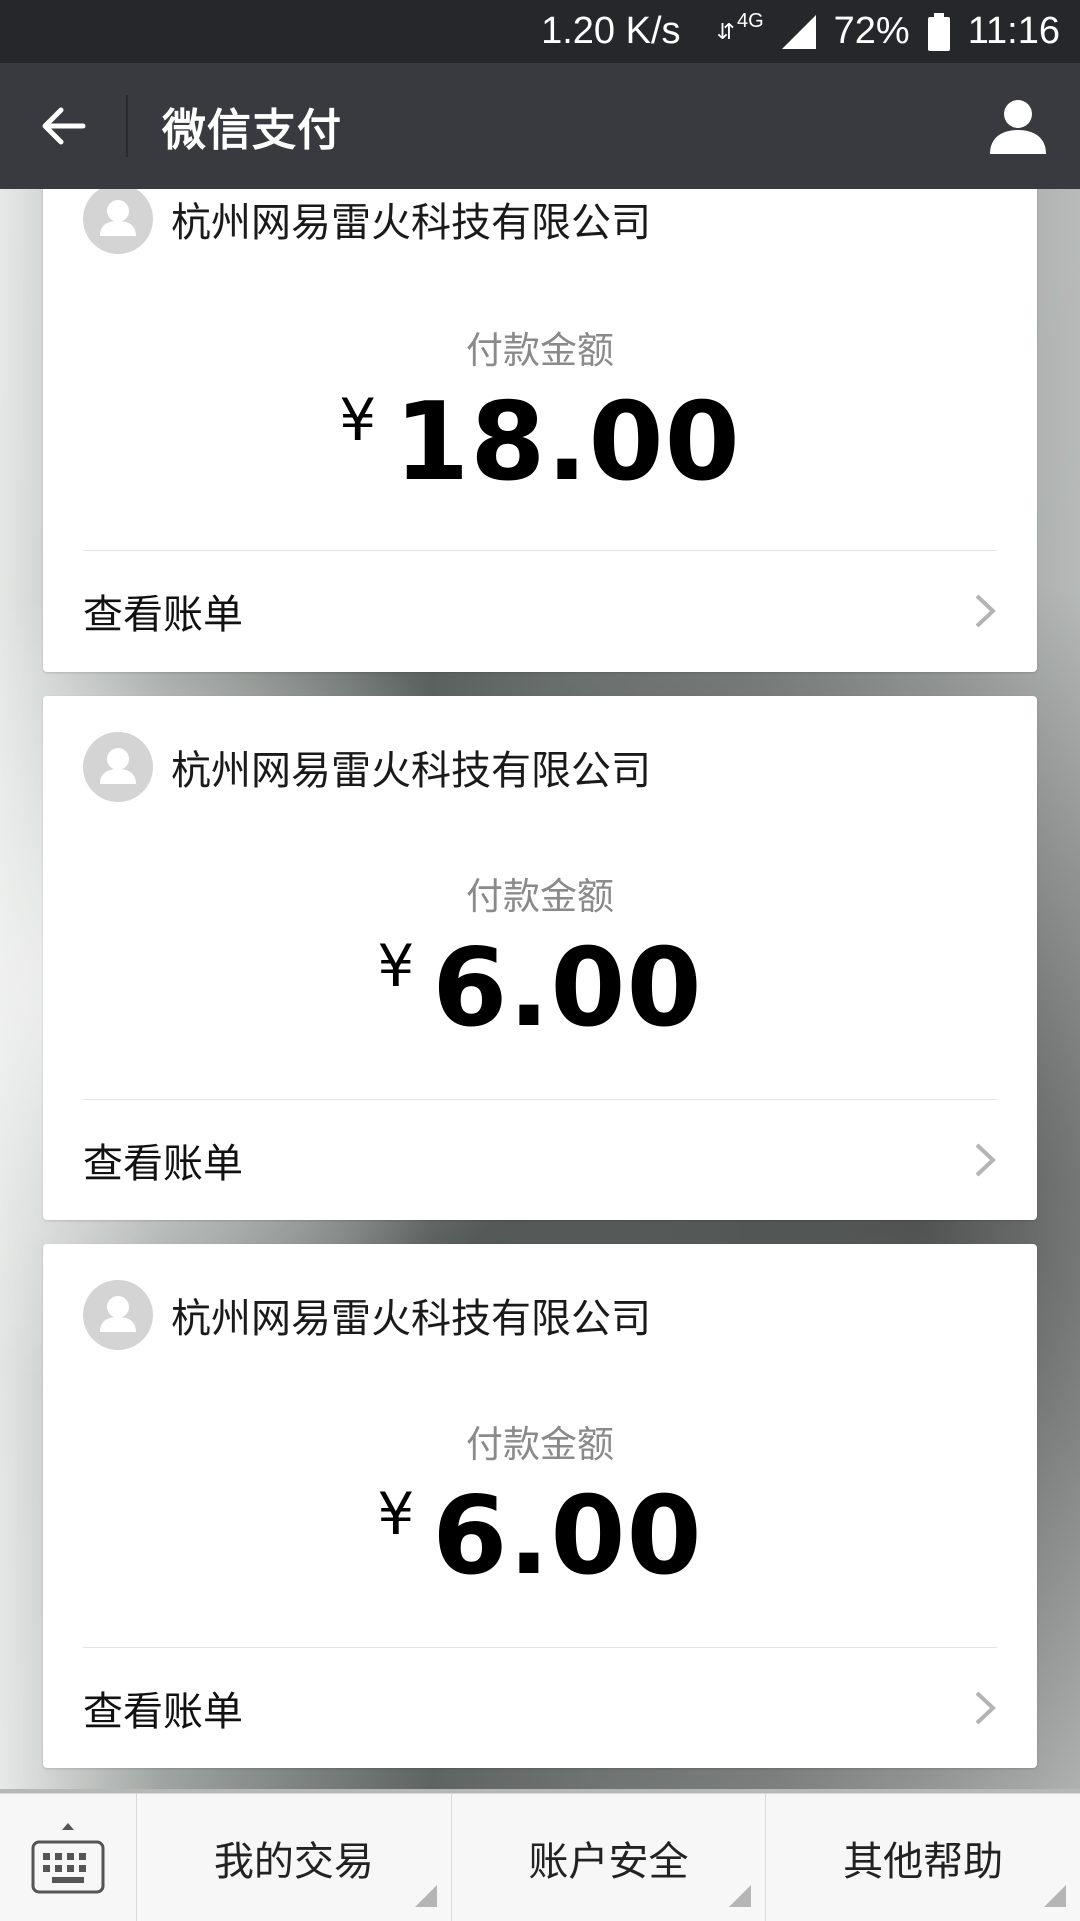  Describe the element at coordinates (293, 1861) in the screenshot. I see `menu-label: 我的交易` at that location.